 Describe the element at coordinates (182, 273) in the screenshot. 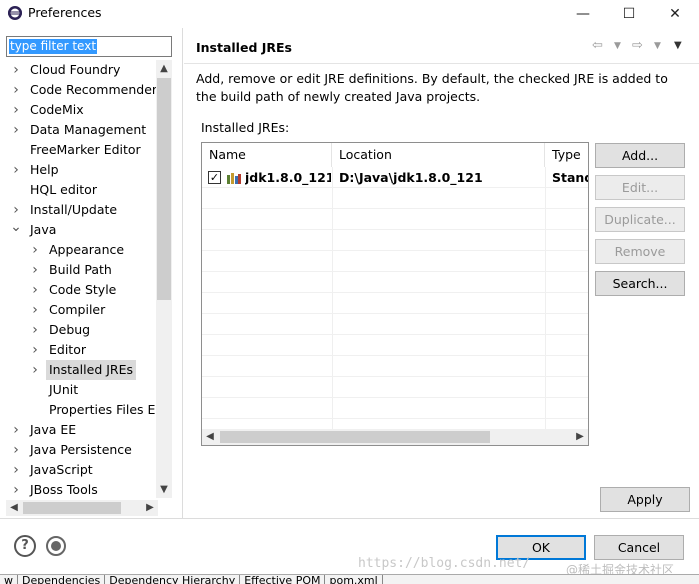

I see `panel-splitter` at that location.